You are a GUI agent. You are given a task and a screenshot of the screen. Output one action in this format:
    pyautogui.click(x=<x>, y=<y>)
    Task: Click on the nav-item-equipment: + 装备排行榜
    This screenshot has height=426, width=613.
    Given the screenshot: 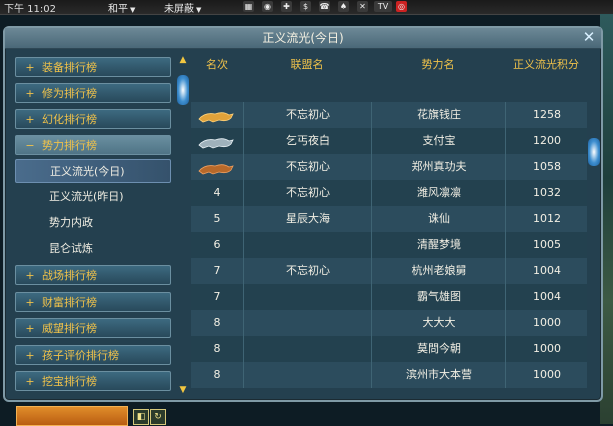 What is the action you would take?
    pyautogui.click(x=93, y=67)
    